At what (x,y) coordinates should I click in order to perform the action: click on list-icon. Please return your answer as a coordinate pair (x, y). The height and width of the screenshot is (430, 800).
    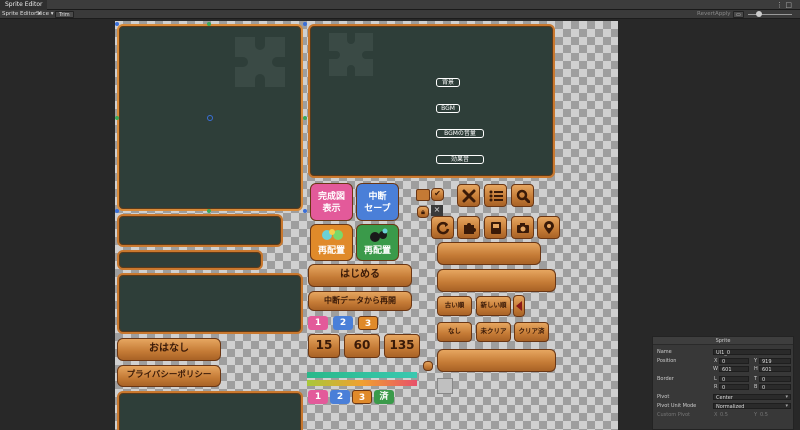
    Looking at the image, I should click on (496, 195).